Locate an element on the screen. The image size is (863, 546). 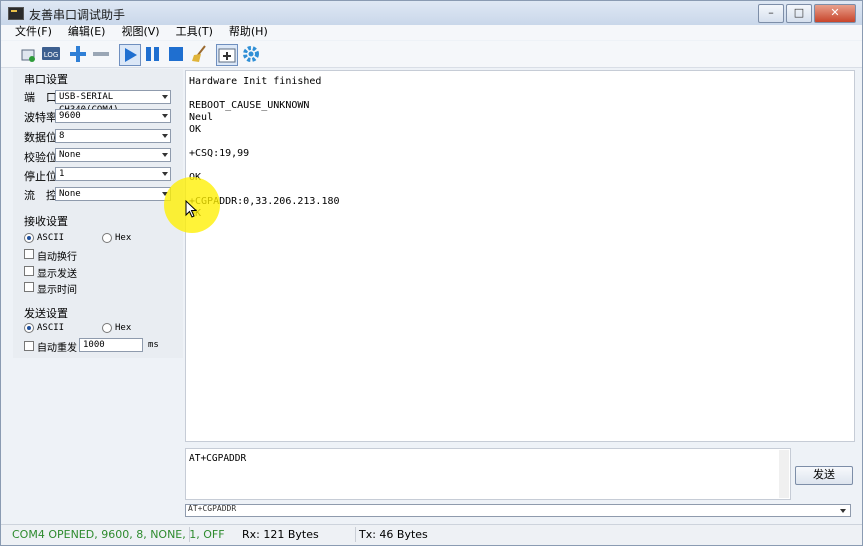
menu-help: 帮助(H) is located at coordinates (248, 32).